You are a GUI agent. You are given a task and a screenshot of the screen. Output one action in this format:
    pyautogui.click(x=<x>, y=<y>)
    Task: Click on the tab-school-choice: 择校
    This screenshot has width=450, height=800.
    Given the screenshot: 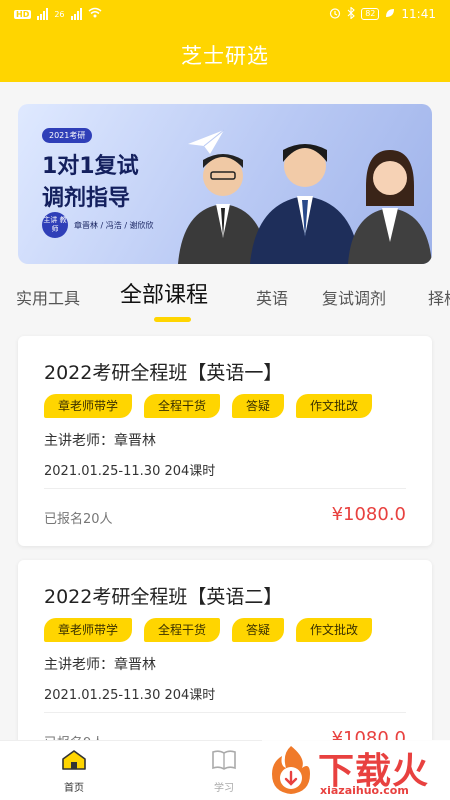 What is the action you would take?
    pyautogui.click(x=439, y=297)
    